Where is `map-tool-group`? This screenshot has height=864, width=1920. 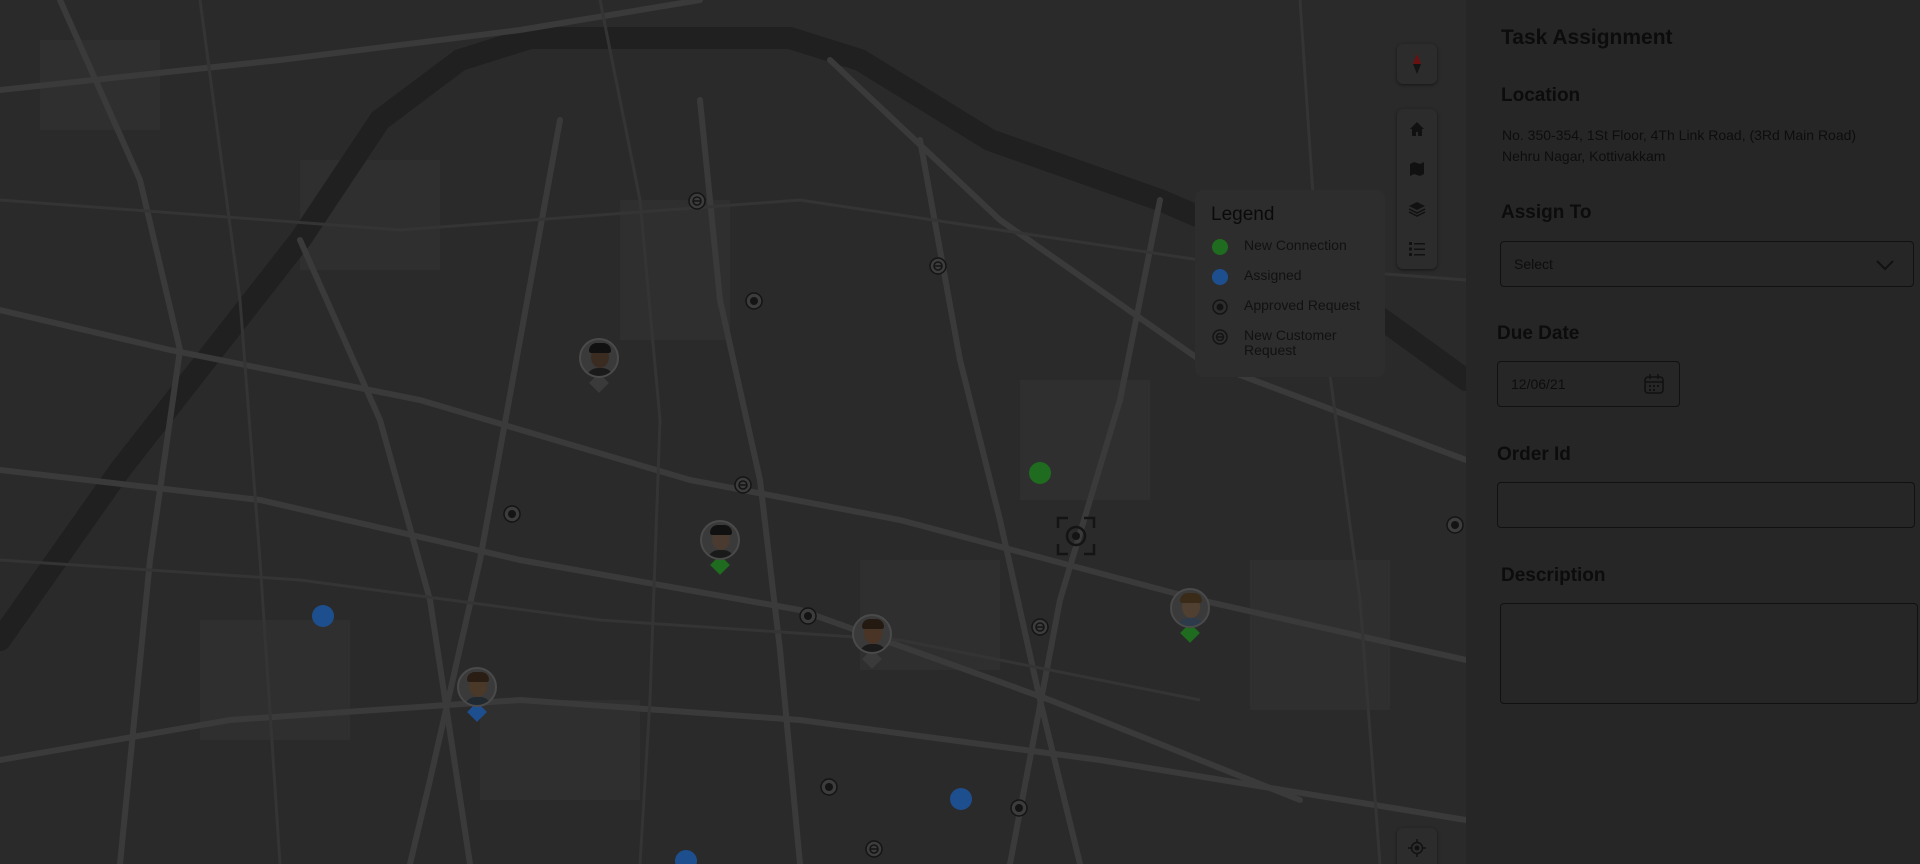
map-tool-group is located at coordinates (1417, 189).